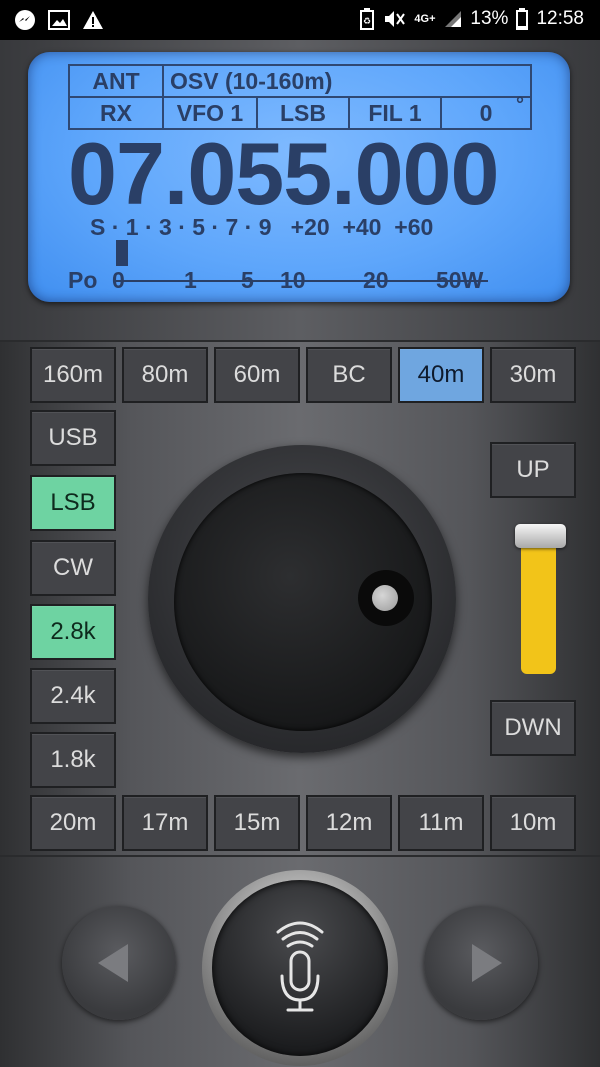 The image size is (600, 1067). Describe the element at coordinates (247, 280) in the screenshot. I see `po-tick: 5` at that location.